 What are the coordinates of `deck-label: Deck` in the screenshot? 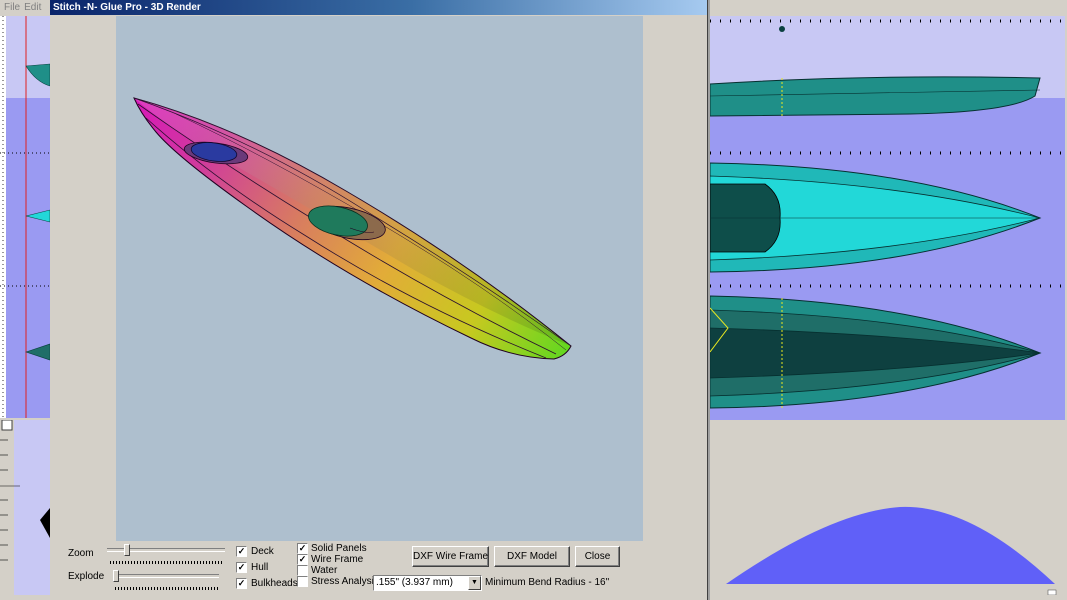 It's located at (262, 551).